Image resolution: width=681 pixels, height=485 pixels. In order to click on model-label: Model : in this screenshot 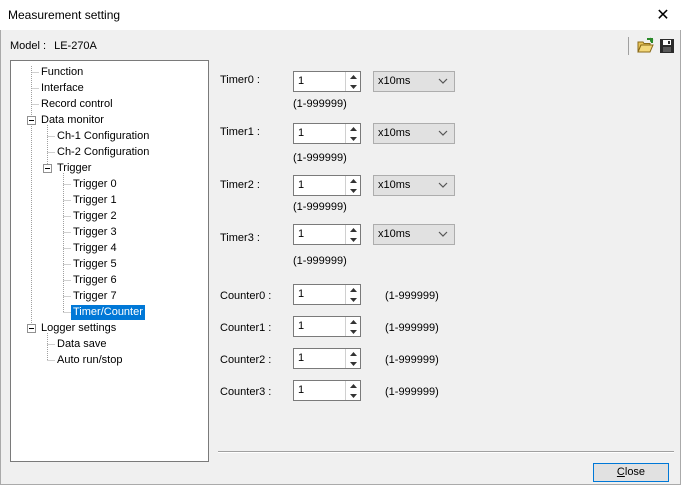, I will do `click(28, 46)`.